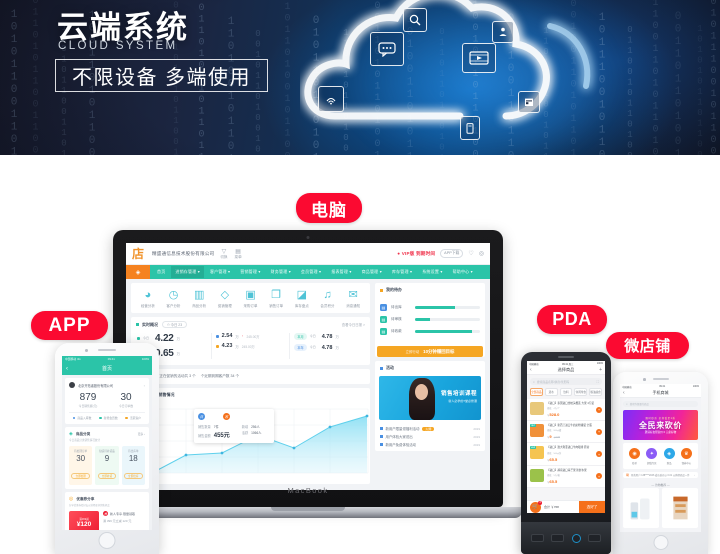 The height and width of the screenshot is (554, 720). I want to click on erp-nav-tab: 系统设置 ▾, so click(432, 272).